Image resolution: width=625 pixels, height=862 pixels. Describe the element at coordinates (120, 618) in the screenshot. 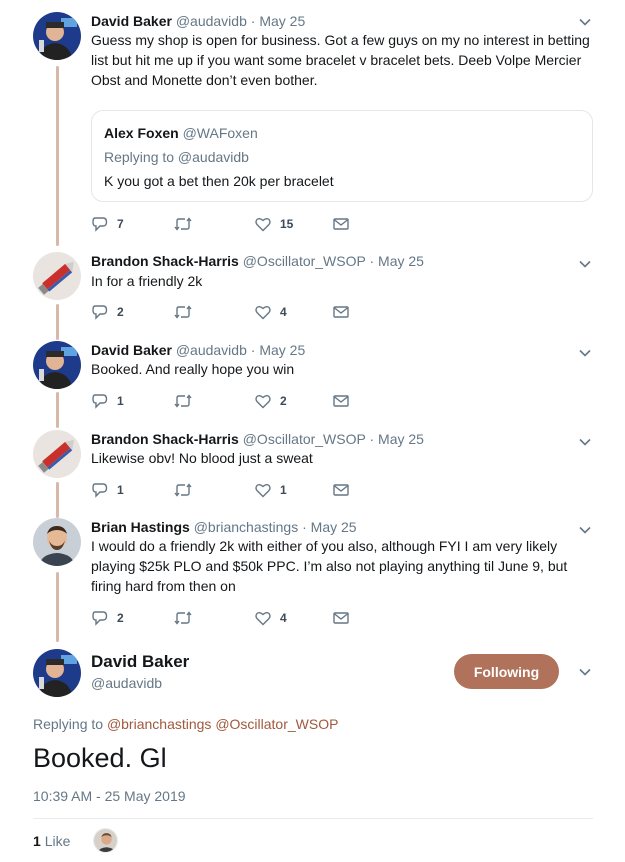

I see `reply-count: 2` at that location.